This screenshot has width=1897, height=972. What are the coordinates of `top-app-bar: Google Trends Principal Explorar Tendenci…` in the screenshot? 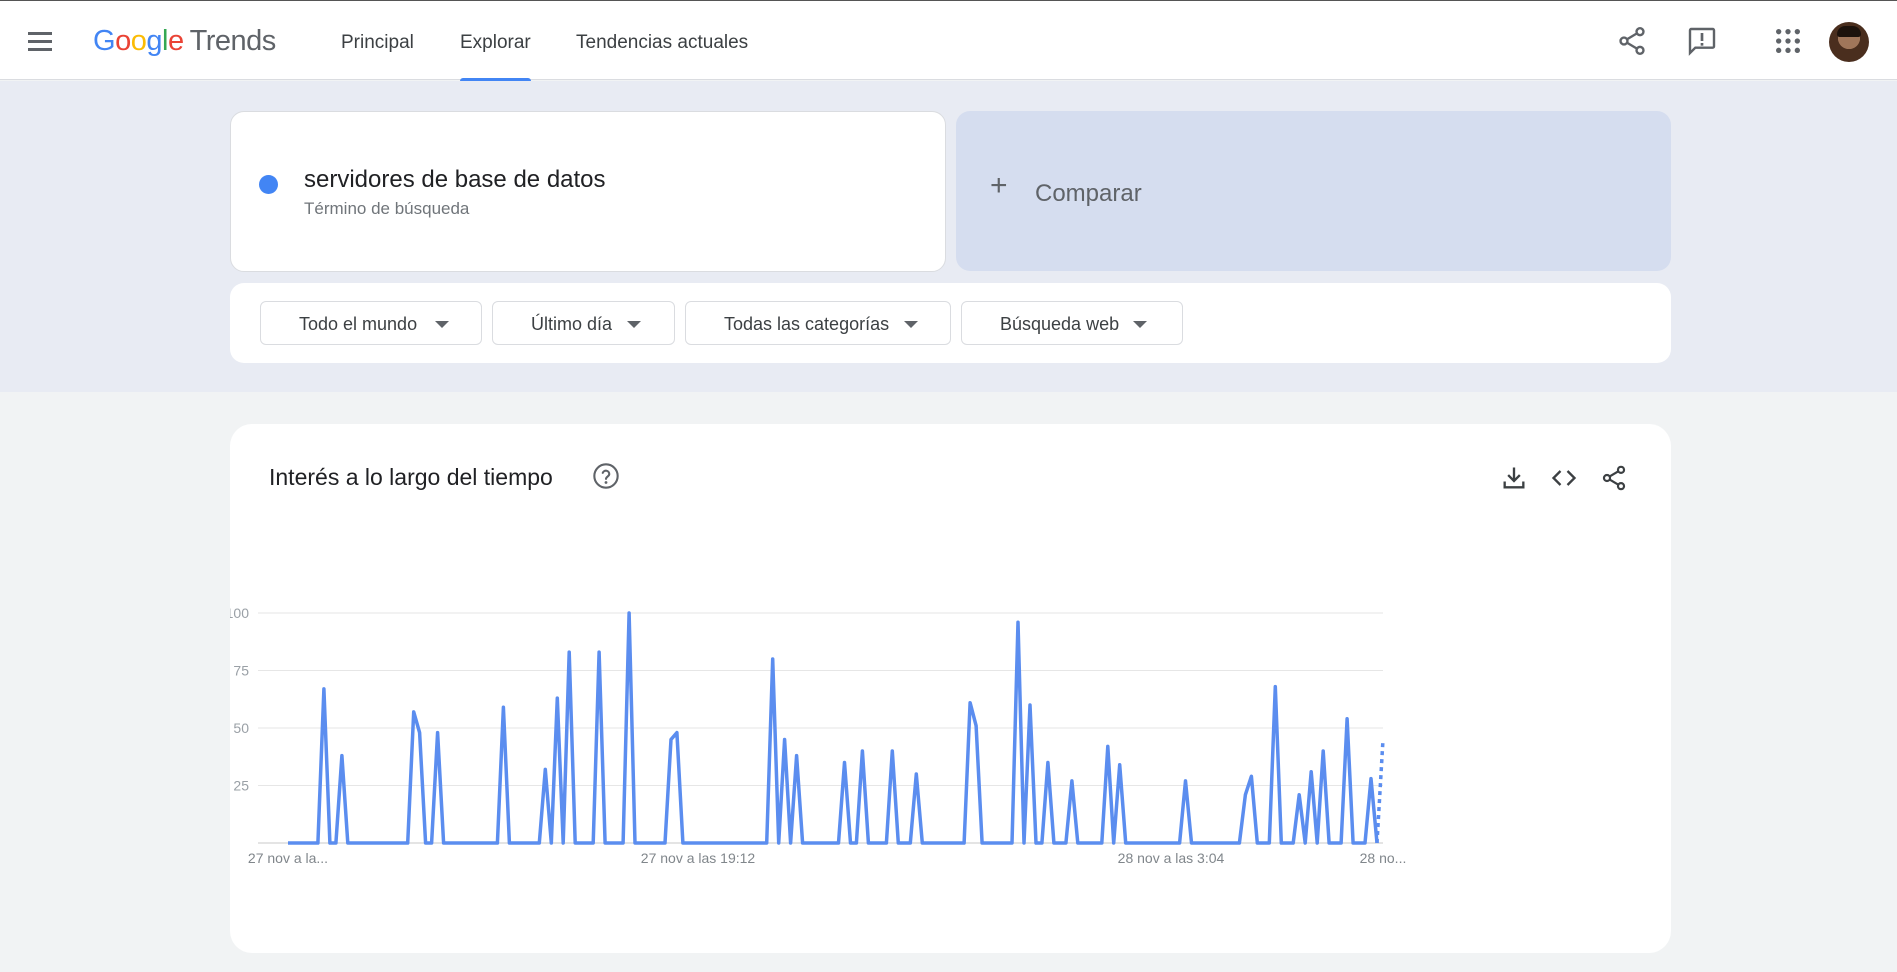 It's located at (948, 41).